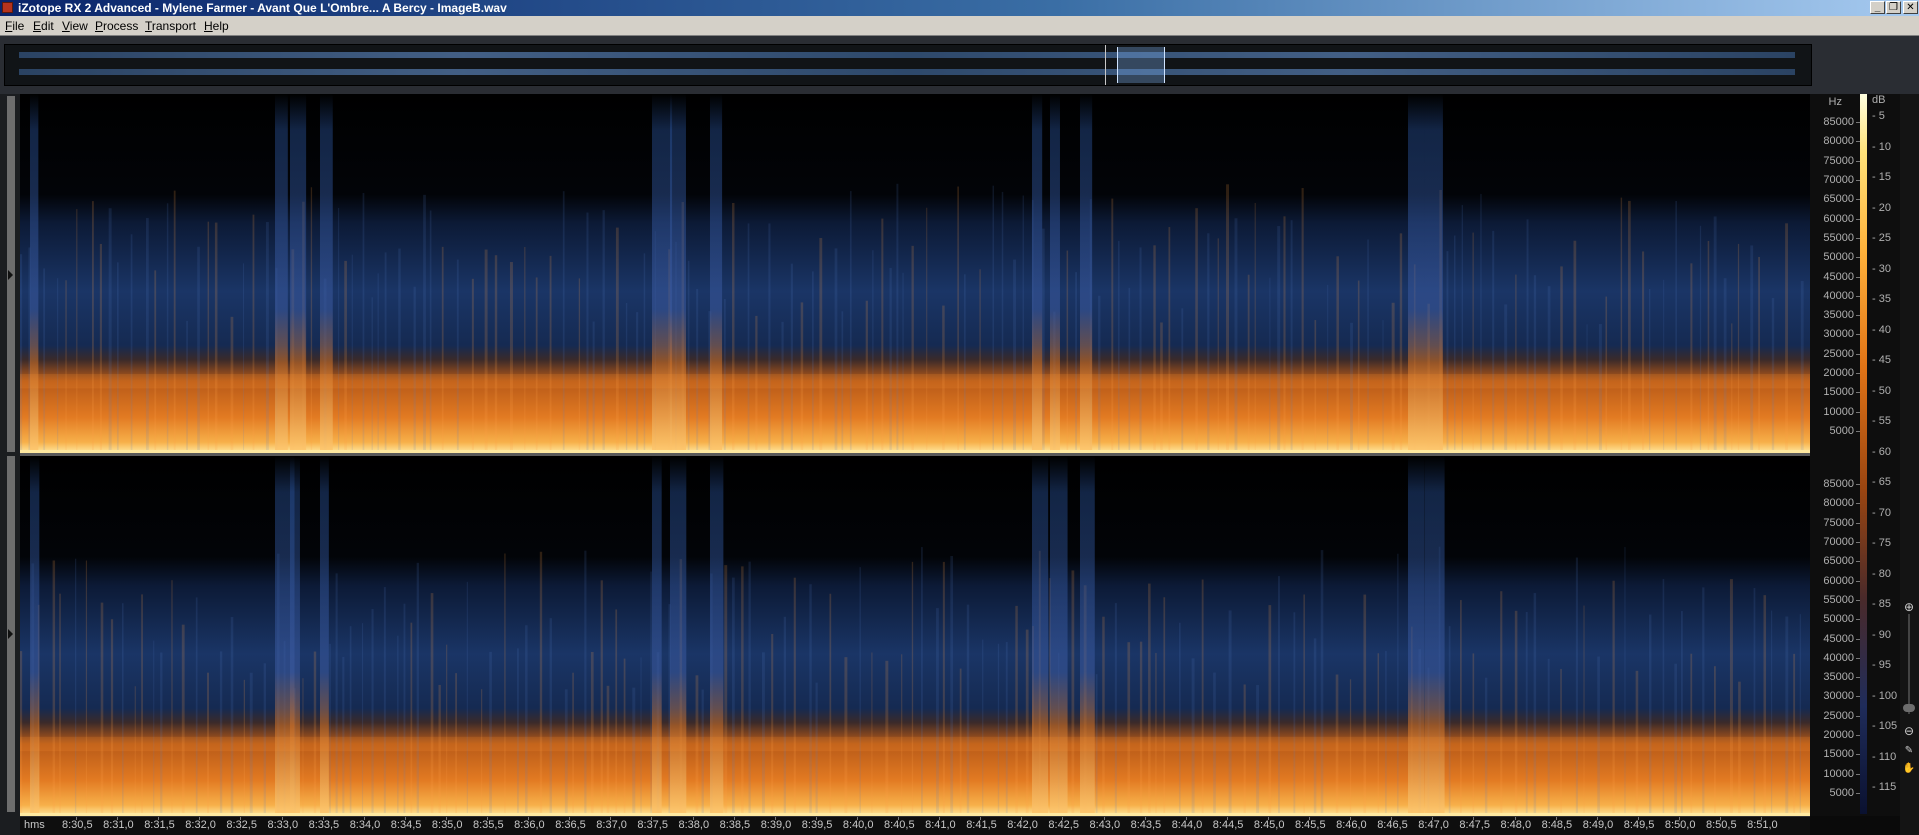  What do you see at coordinates (365, 825) in the screenshot?
I see `time-tick-label: 8:34,0` at bounding box center [365, 825].